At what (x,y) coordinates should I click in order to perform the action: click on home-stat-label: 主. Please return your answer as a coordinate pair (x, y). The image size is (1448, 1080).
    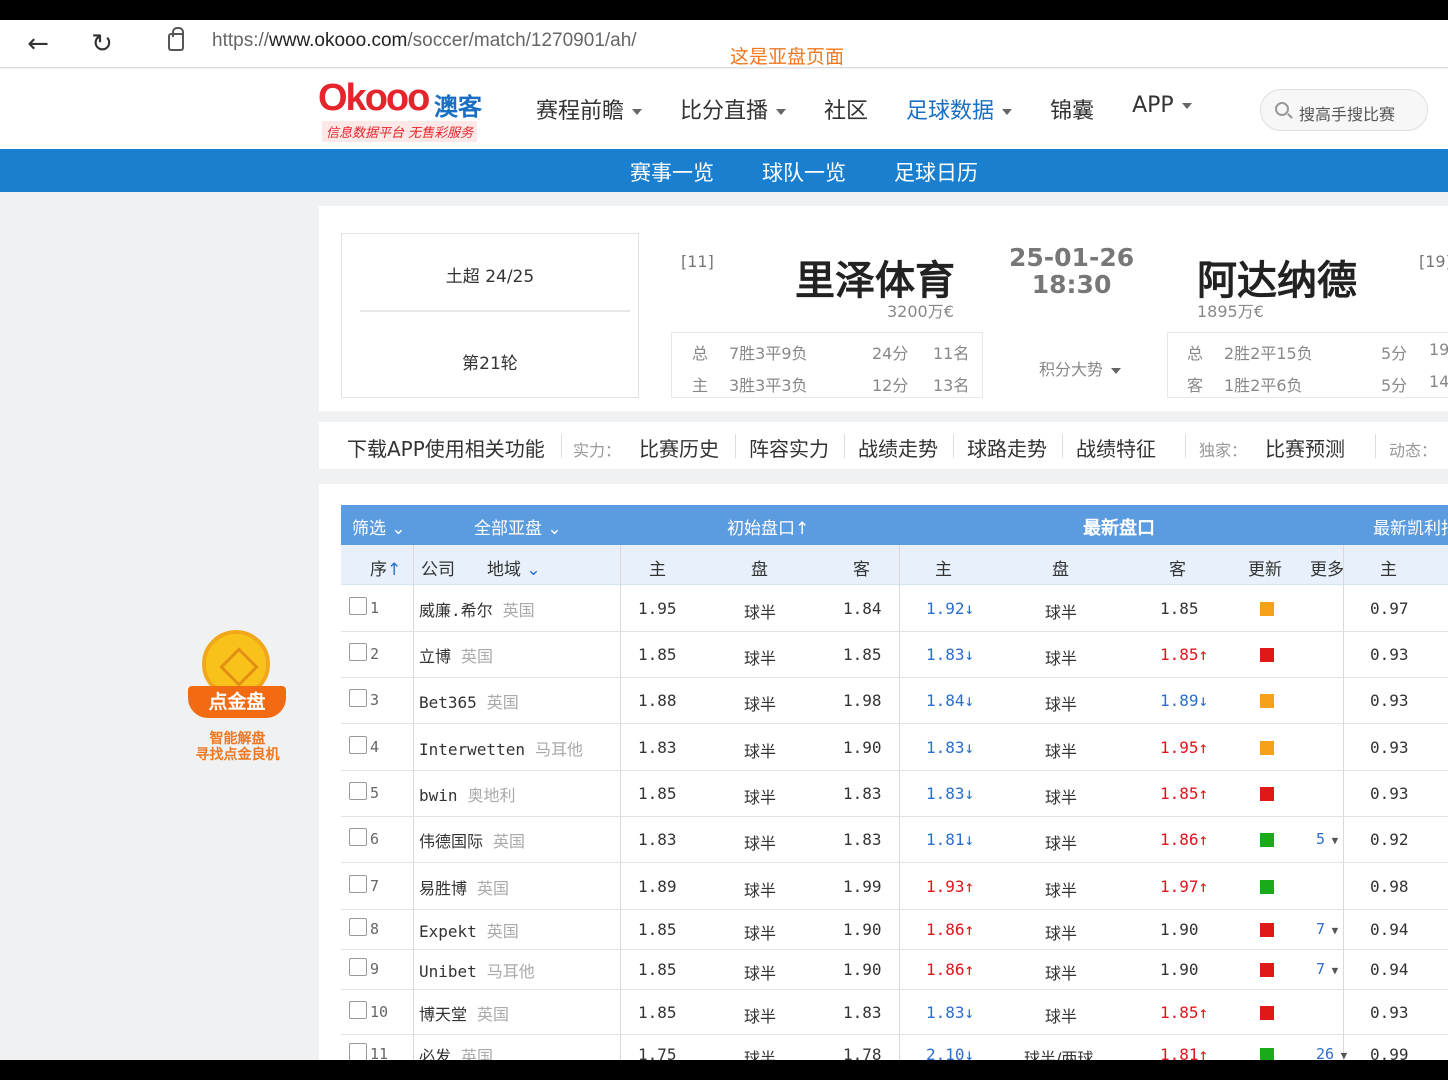
    Looking at the image, I should click on (700, 385).